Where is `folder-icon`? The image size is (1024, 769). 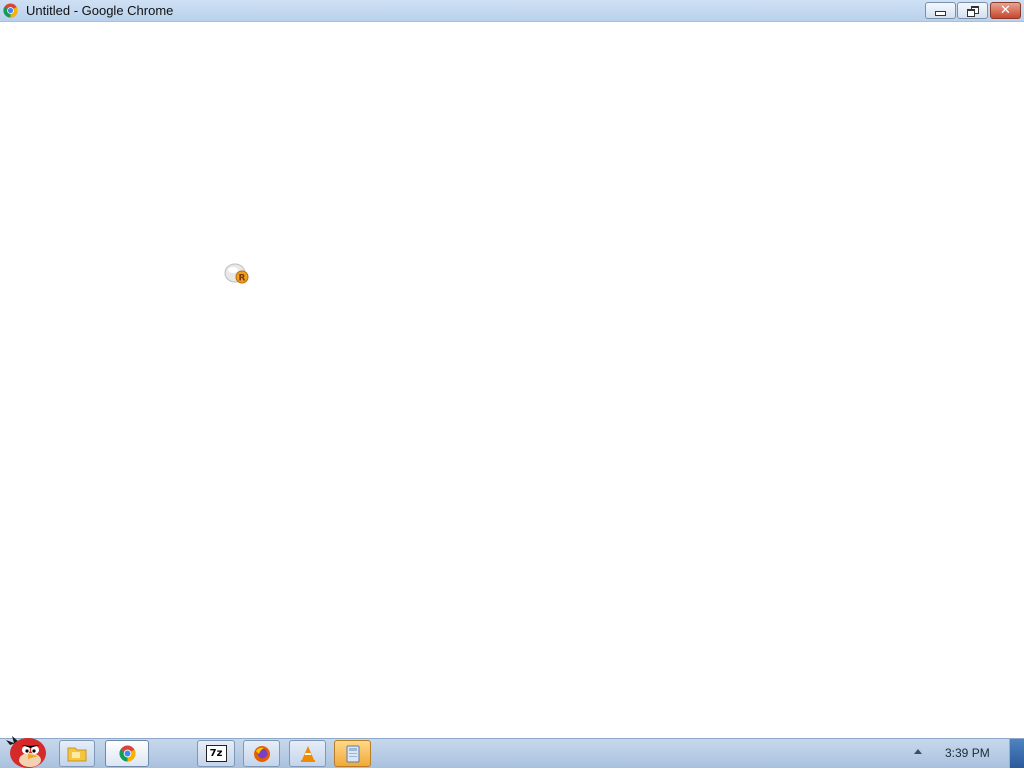 folder-icon is located at coordinates (77, 754).